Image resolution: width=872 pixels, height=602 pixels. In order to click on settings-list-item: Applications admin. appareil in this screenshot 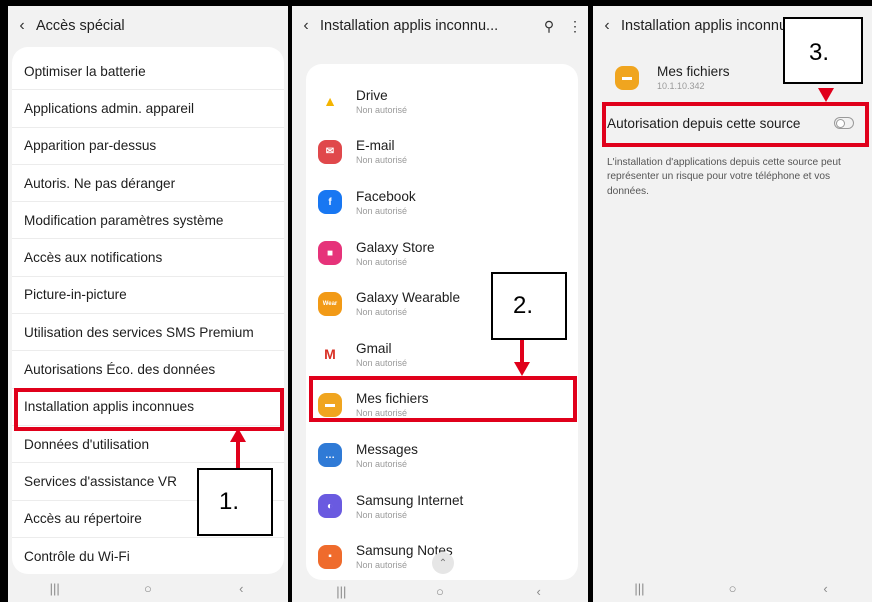, I will do `click(148, 109)`.